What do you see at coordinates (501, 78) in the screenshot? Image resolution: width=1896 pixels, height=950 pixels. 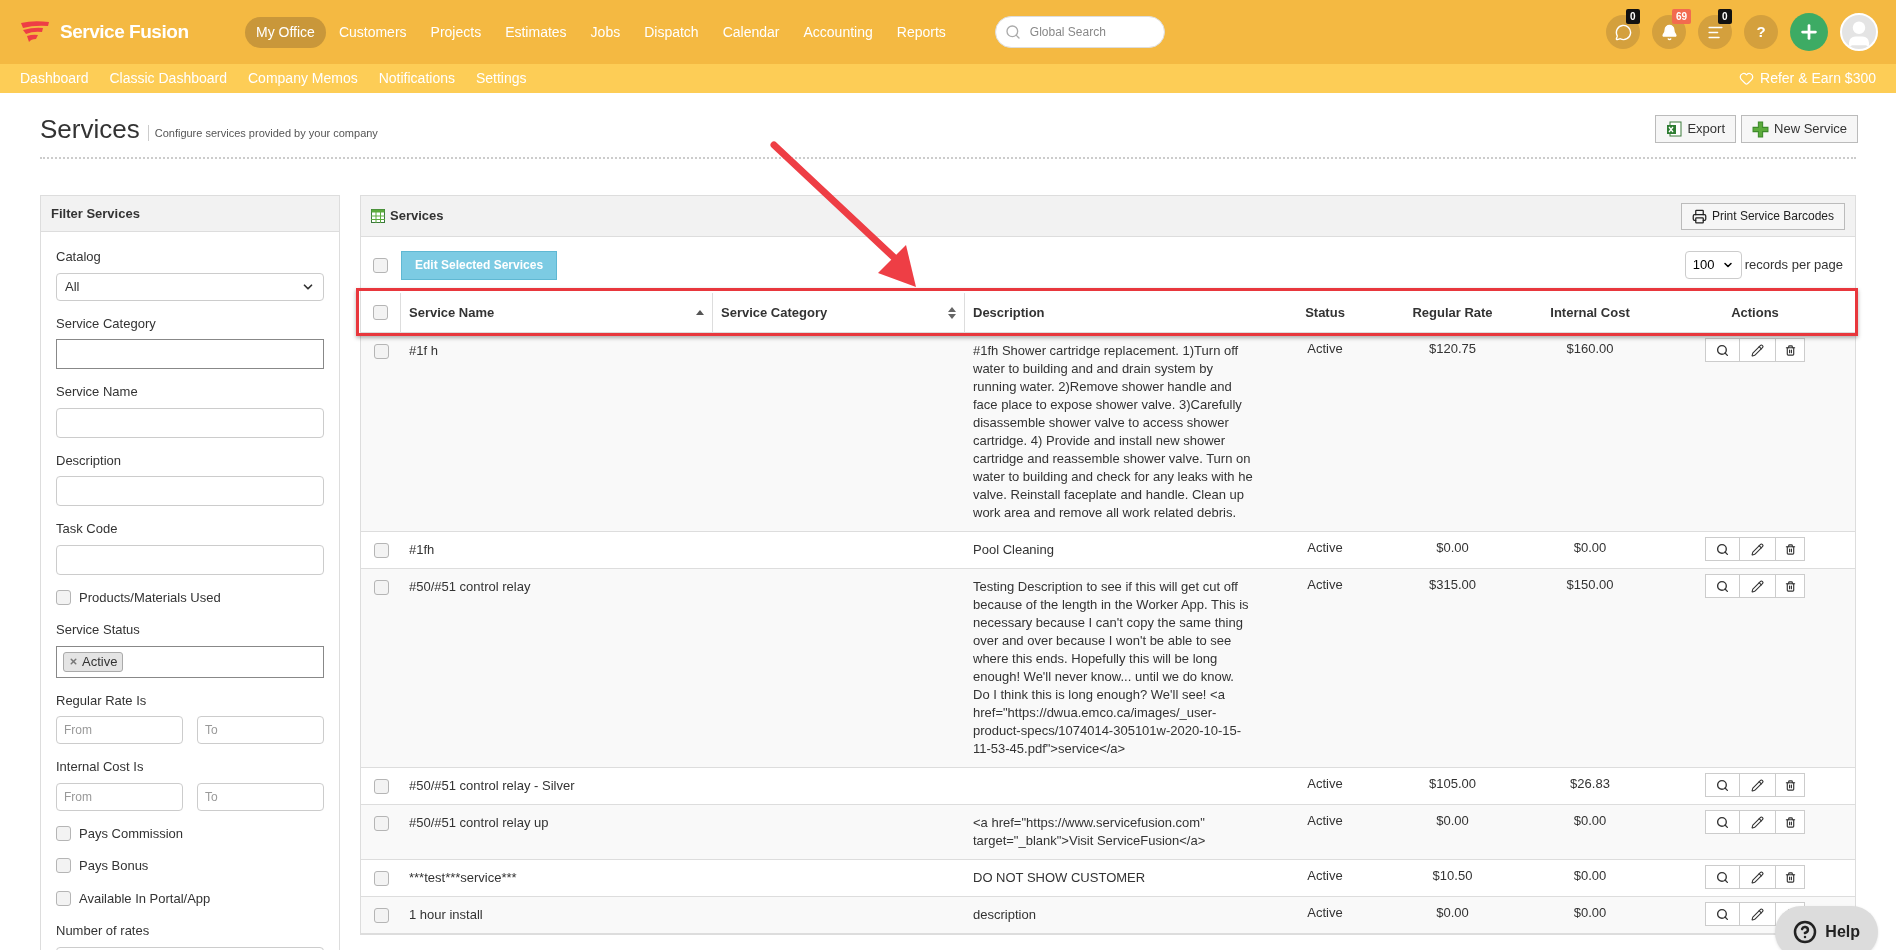 I see `sub-nav-link: Settings` at bounding box center [501, 78].